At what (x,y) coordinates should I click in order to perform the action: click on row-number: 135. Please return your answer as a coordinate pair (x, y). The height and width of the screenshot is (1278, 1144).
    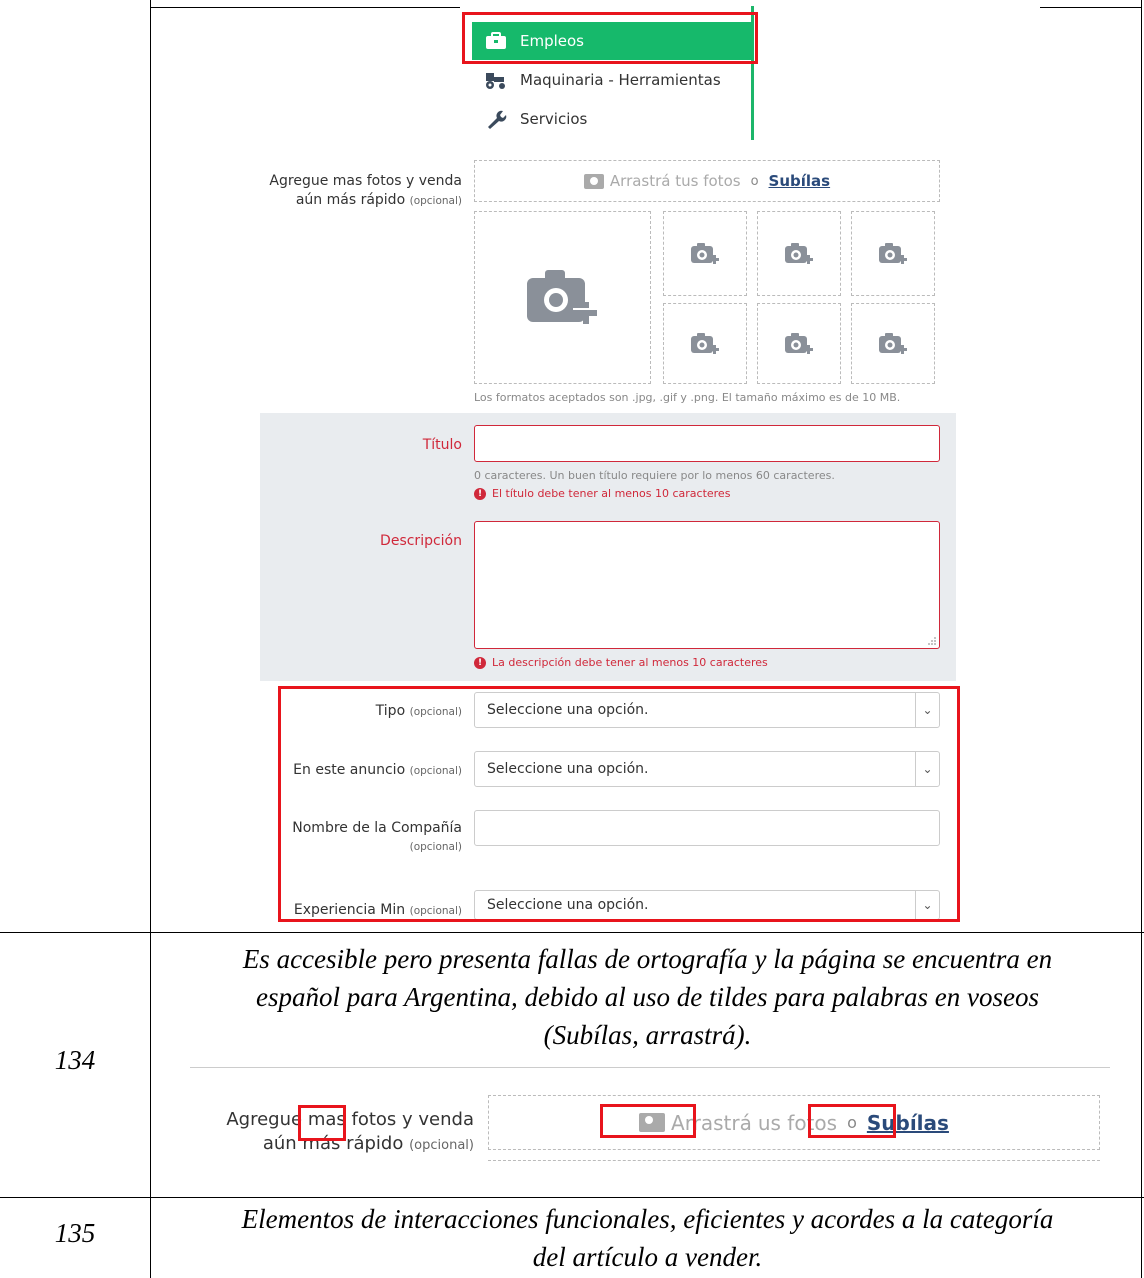
    Looking at the image, I should click on (75, 1233).